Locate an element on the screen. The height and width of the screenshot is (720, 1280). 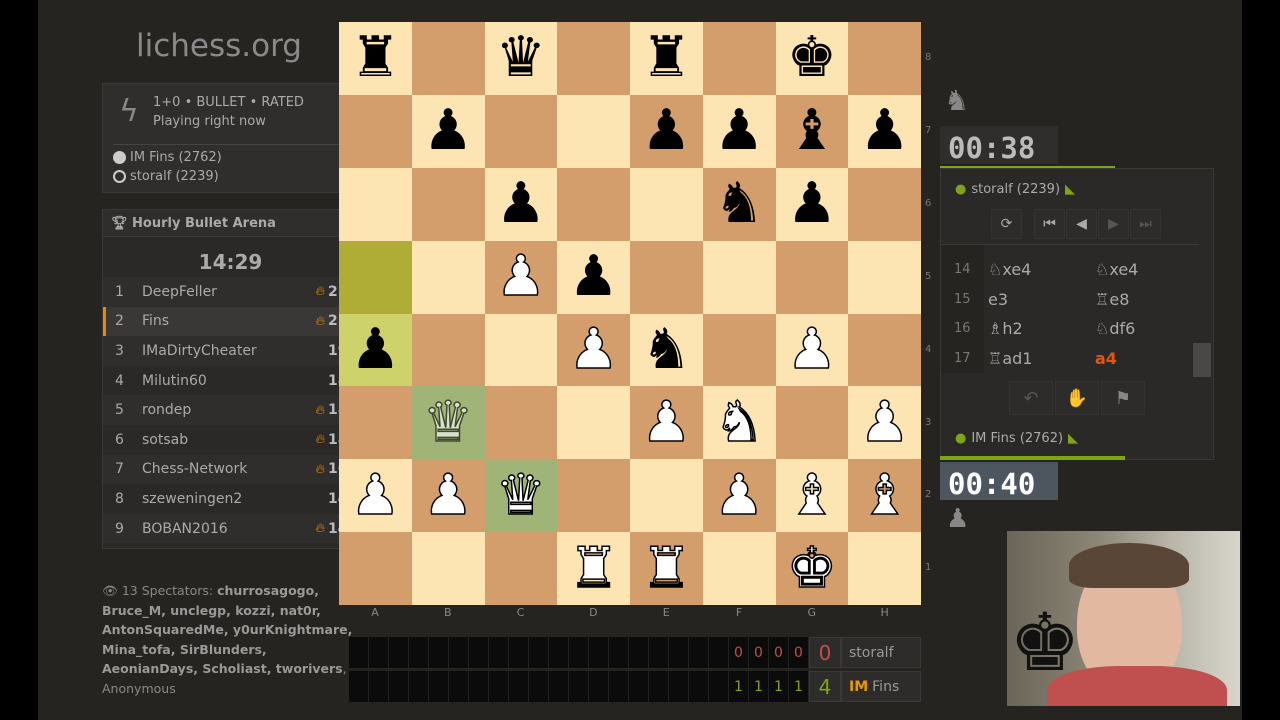
white-move: ♘xe4 is located at coordinates (1037, 269).